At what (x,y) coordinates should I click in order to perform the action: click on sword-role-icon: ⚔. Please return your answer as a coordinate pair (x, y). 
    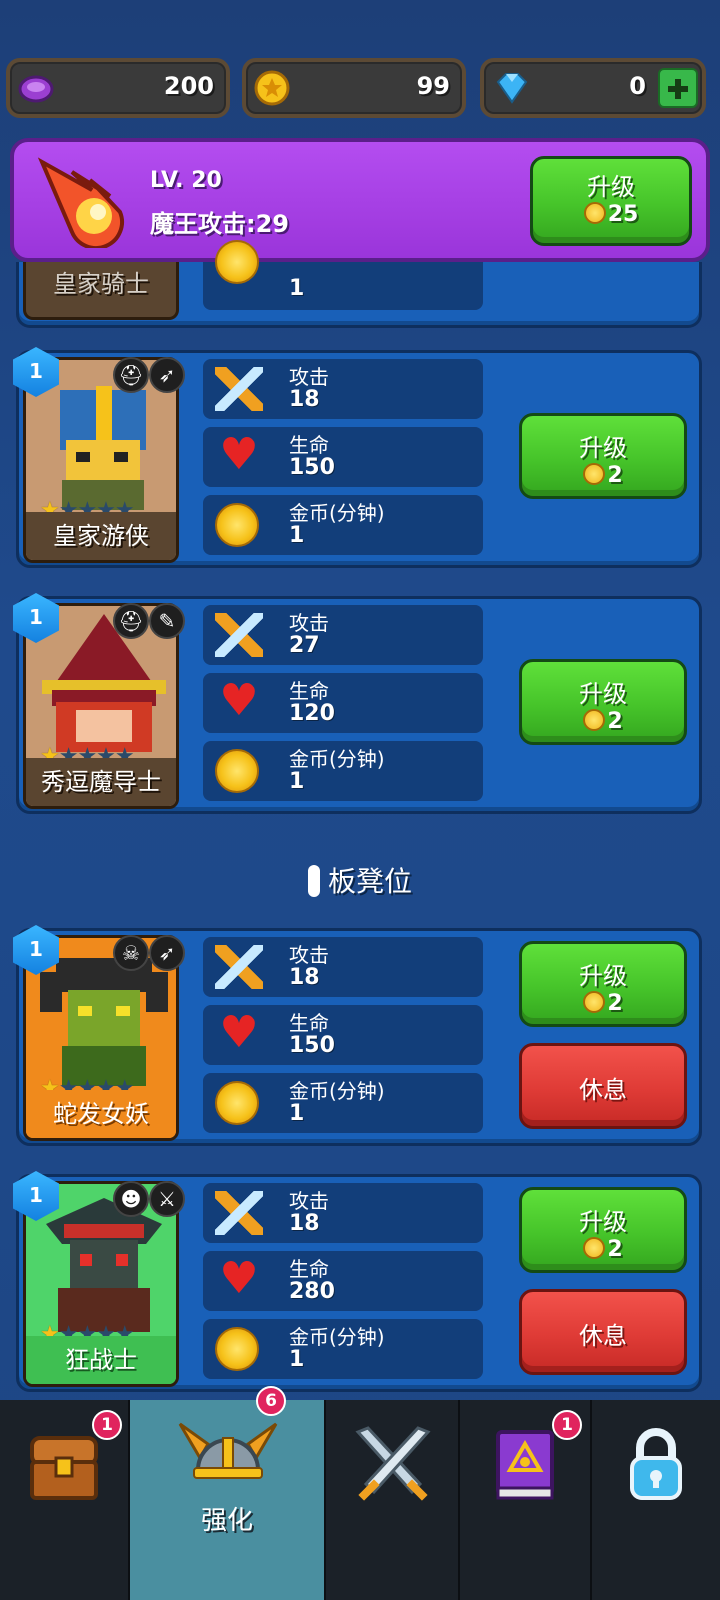
    Looking at the image, I should click on (167, 1199).